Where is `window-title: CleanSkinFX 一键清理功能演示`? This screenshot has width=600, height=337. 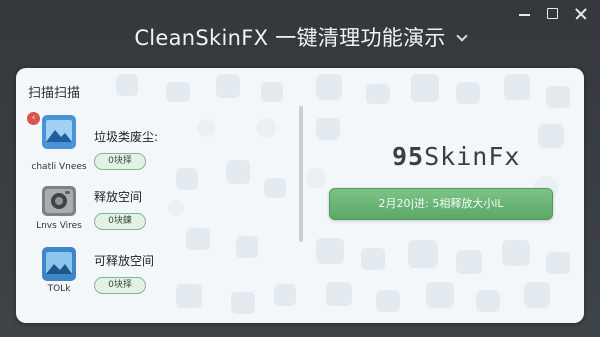 window-title: CleanSkinFX 一键清理功能演示 is located at coordinates (300, 37).